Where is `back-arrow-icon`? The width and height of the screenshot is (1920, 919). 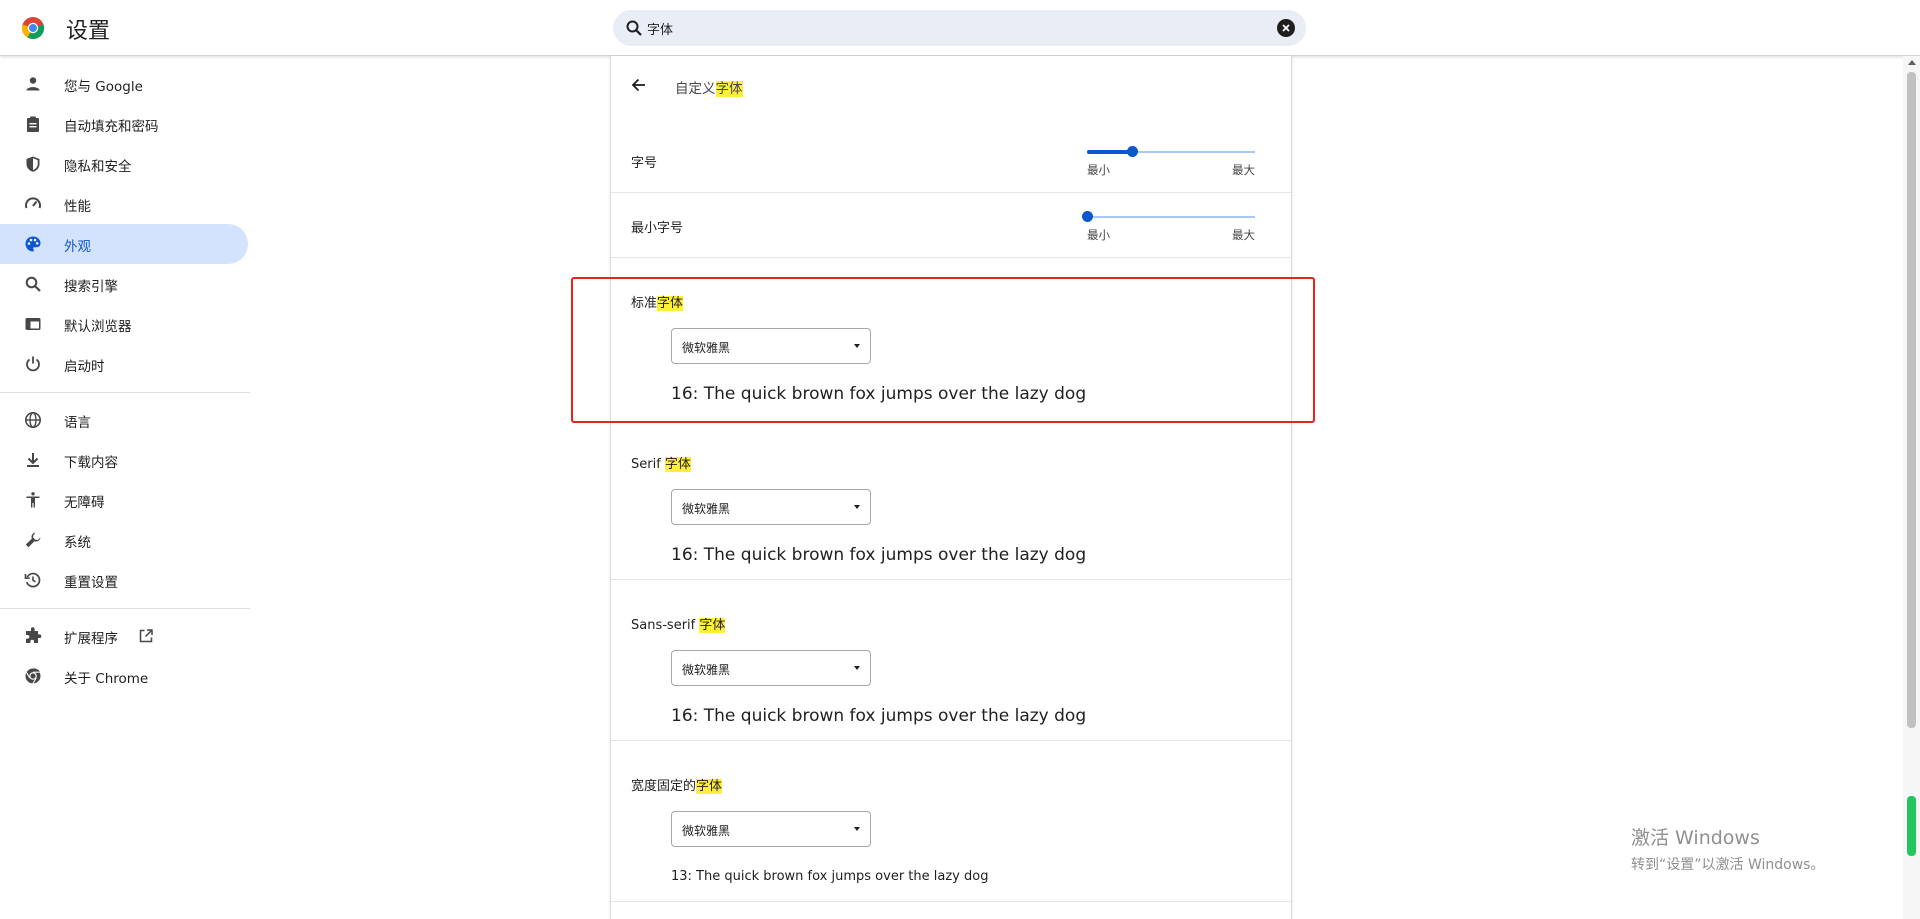
back-arrow-icon is located at coordinates (639, 85).